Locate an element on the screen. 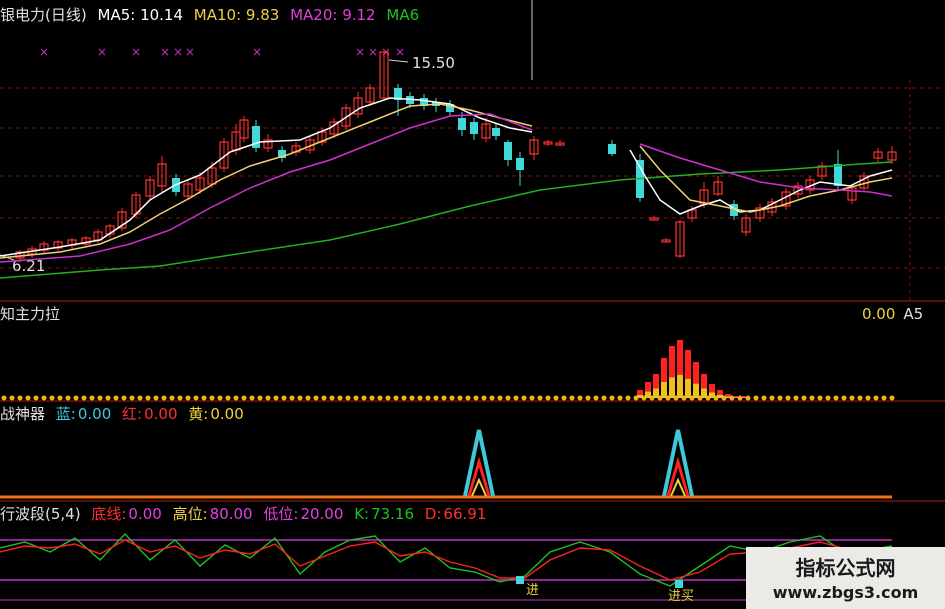  watermark-title: 指标公式网 is located at coordinates (845, 568).